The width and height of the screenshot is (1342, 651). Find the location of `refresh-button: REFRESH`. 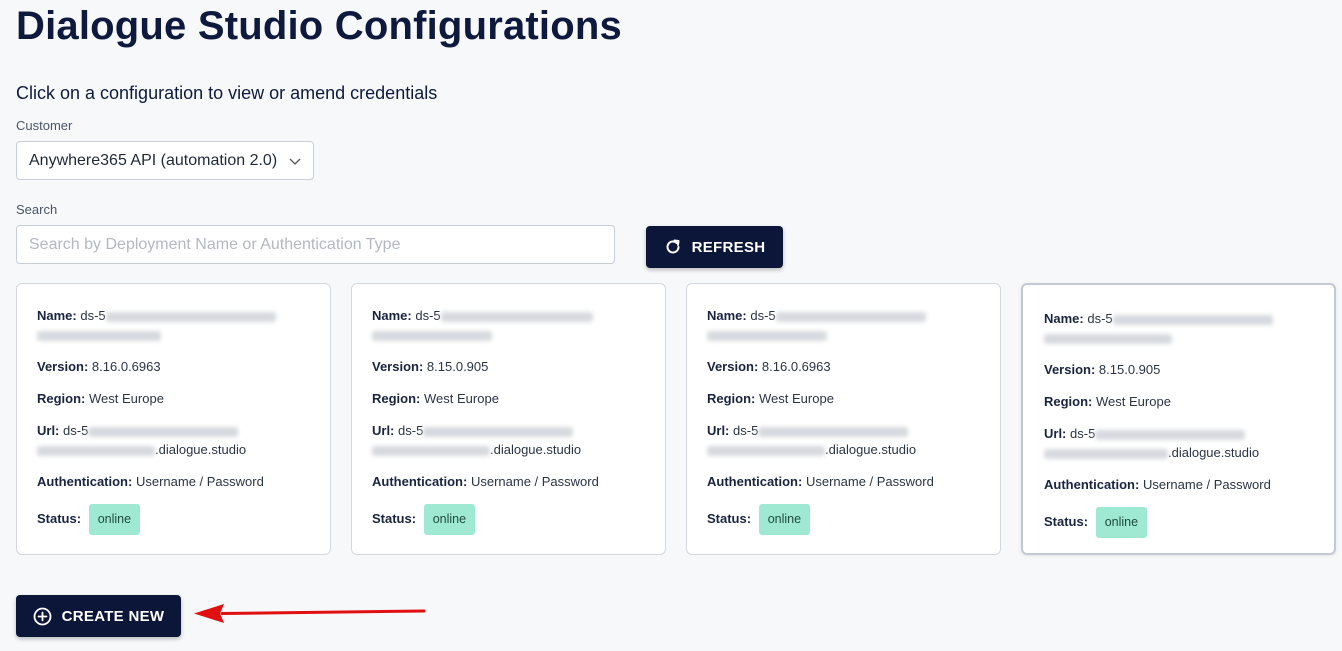

refresh-button: REFRESH is located at coordinates (714, 247).